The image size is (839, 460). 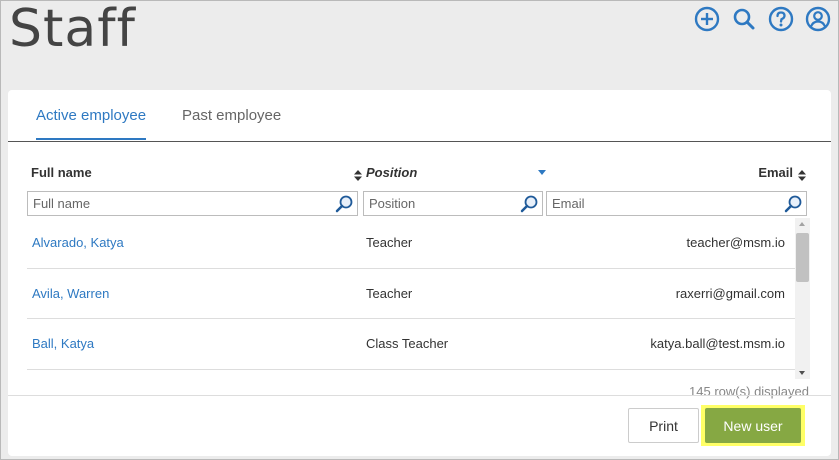 I want to click on table-scrollbar, so click(x=802, y=298).